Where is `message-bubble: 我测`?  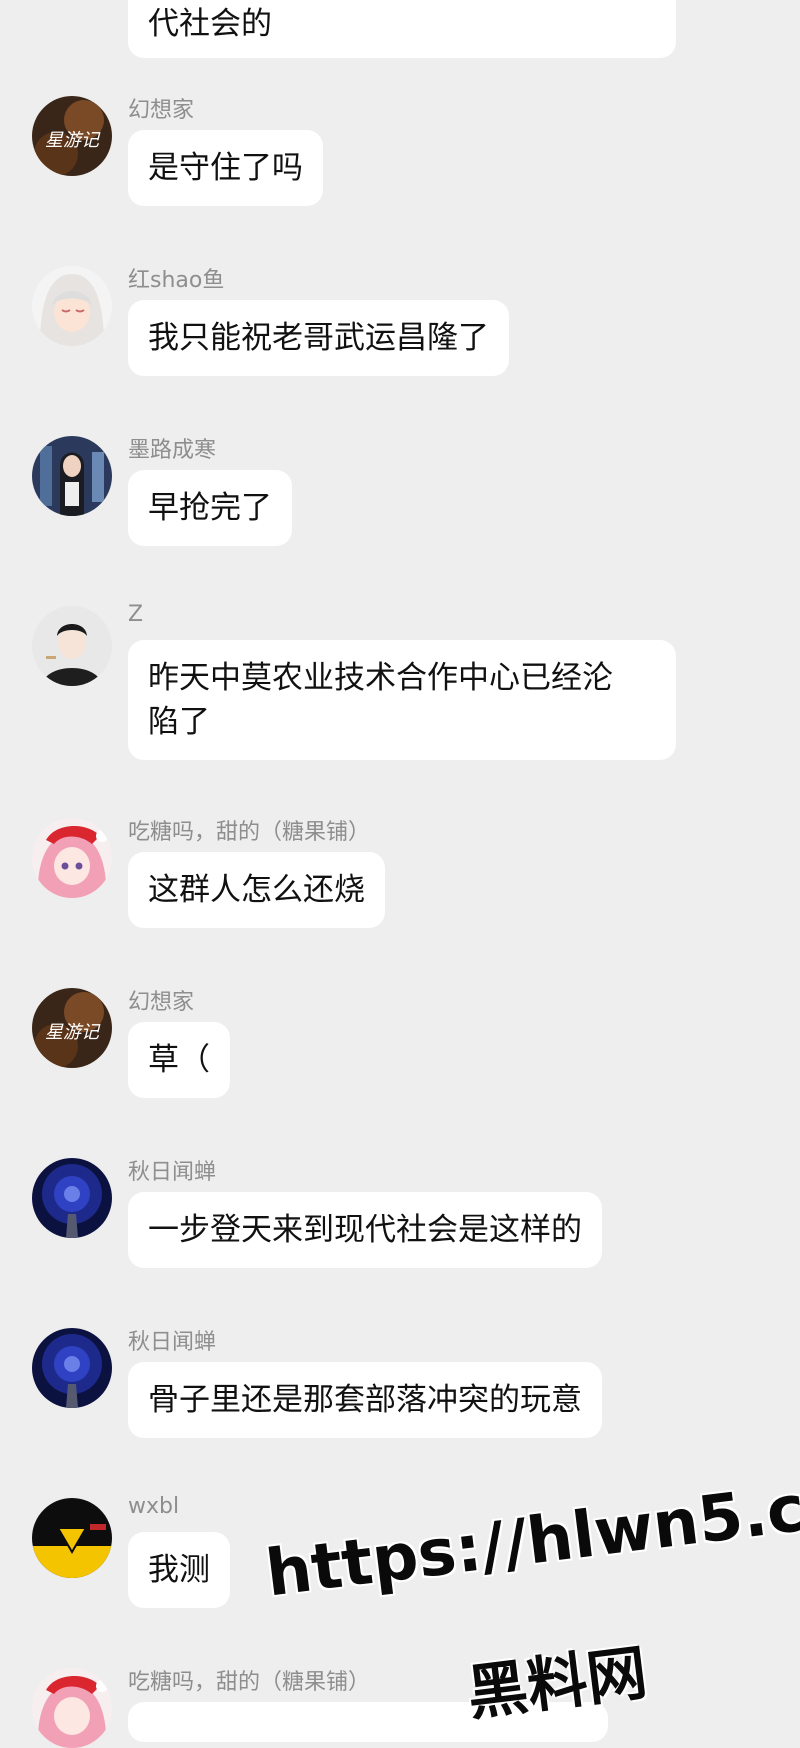 message-bubble: 我测 is located at coordinates (179, 1570).